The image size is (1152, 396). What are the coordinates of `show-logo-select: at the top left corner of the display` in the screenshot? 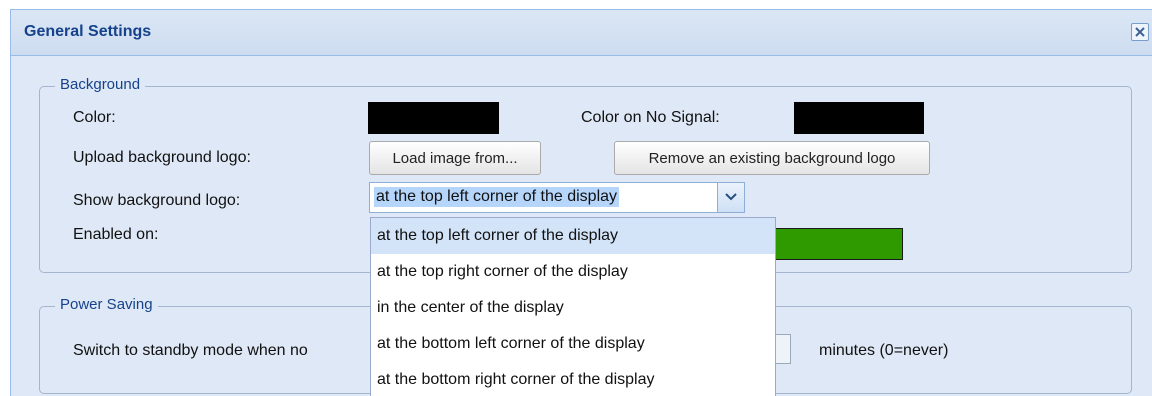 It's located at (557, 197).